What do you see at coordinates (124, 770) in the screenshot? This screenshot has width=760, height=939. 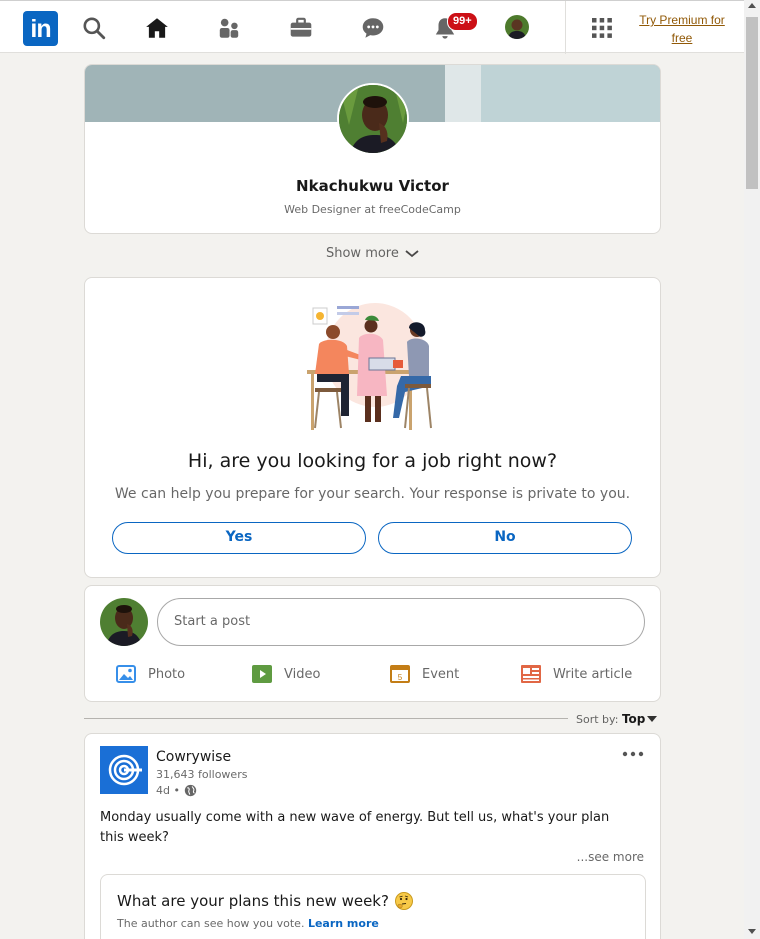 I see `company-logo` at bounding box center [124, 770].